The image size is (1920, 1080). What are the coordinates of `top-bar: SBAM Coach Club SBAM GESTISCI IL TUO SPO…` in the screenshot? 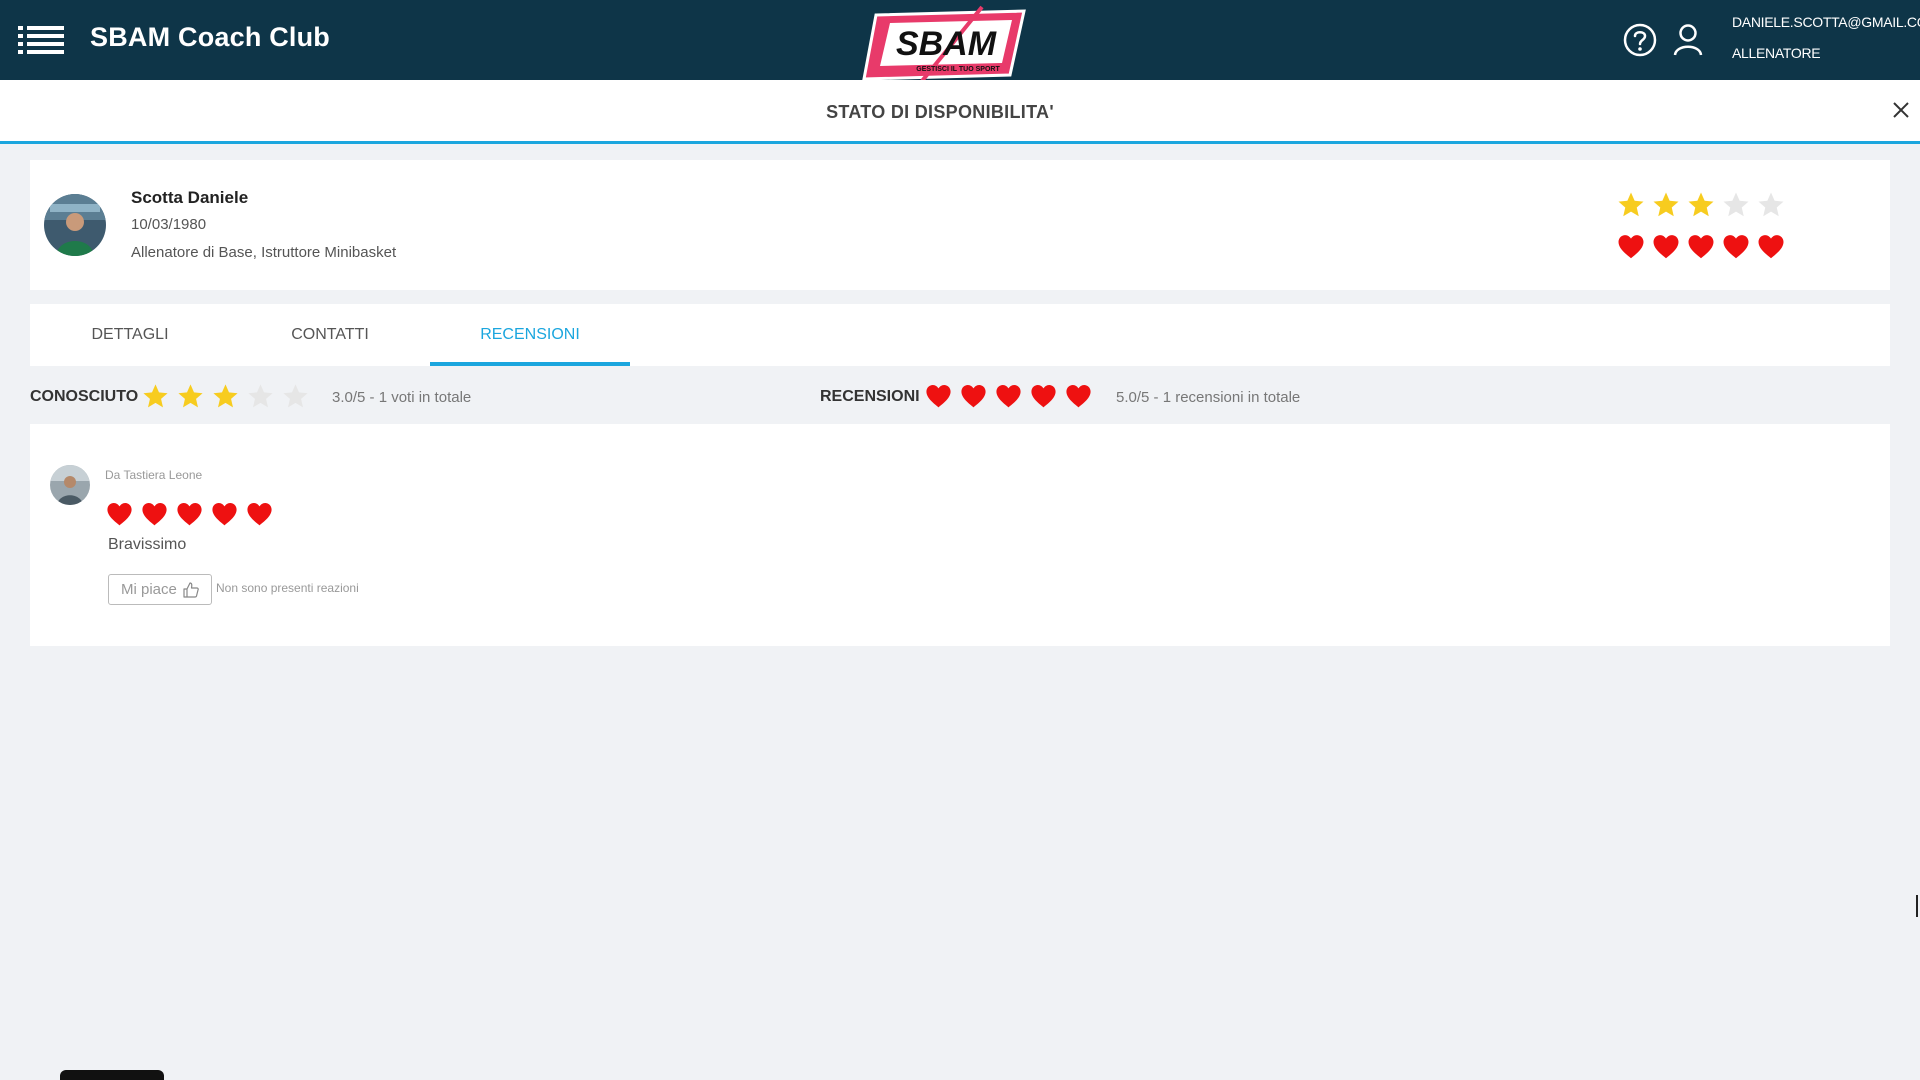 It's located at (960, 41).